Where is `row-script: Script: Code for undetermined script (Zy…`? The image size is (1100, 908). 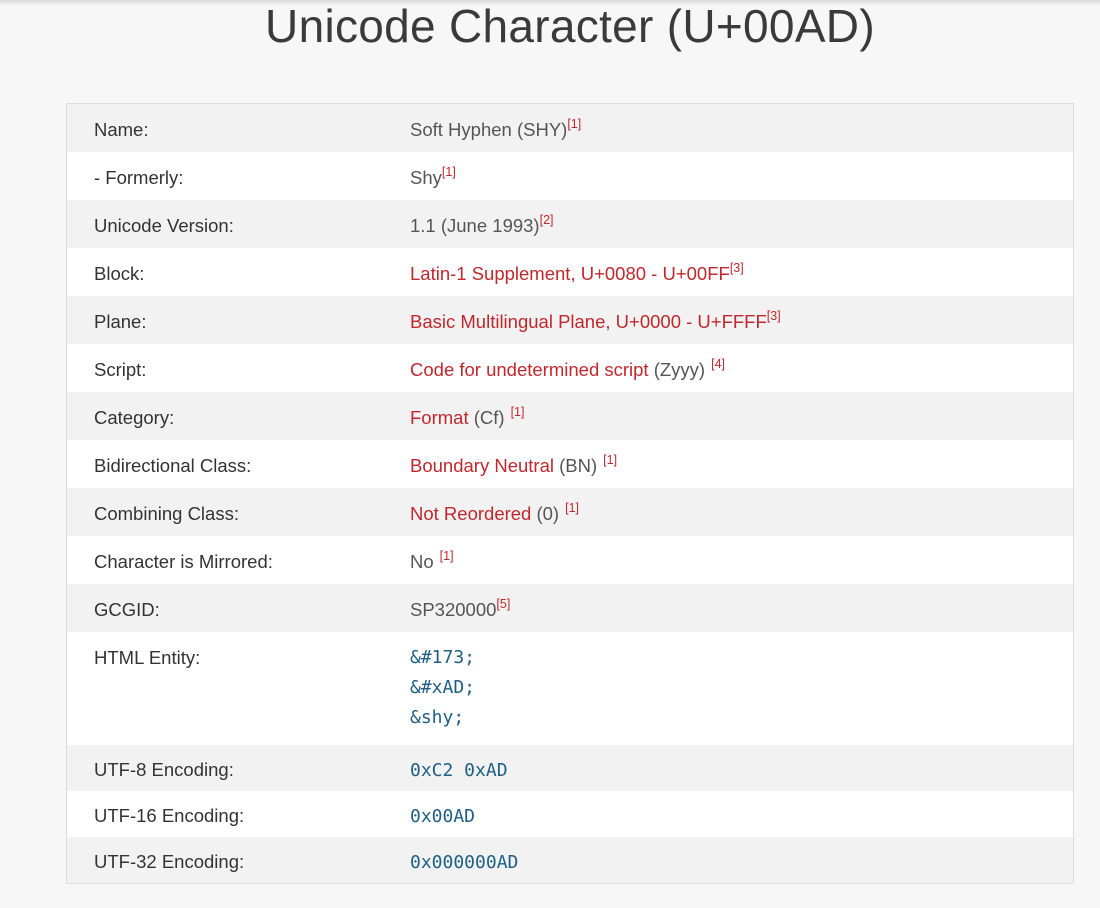
row-script: Script: Code for undetermined script (Zy… is located at coordinates (570, 368).